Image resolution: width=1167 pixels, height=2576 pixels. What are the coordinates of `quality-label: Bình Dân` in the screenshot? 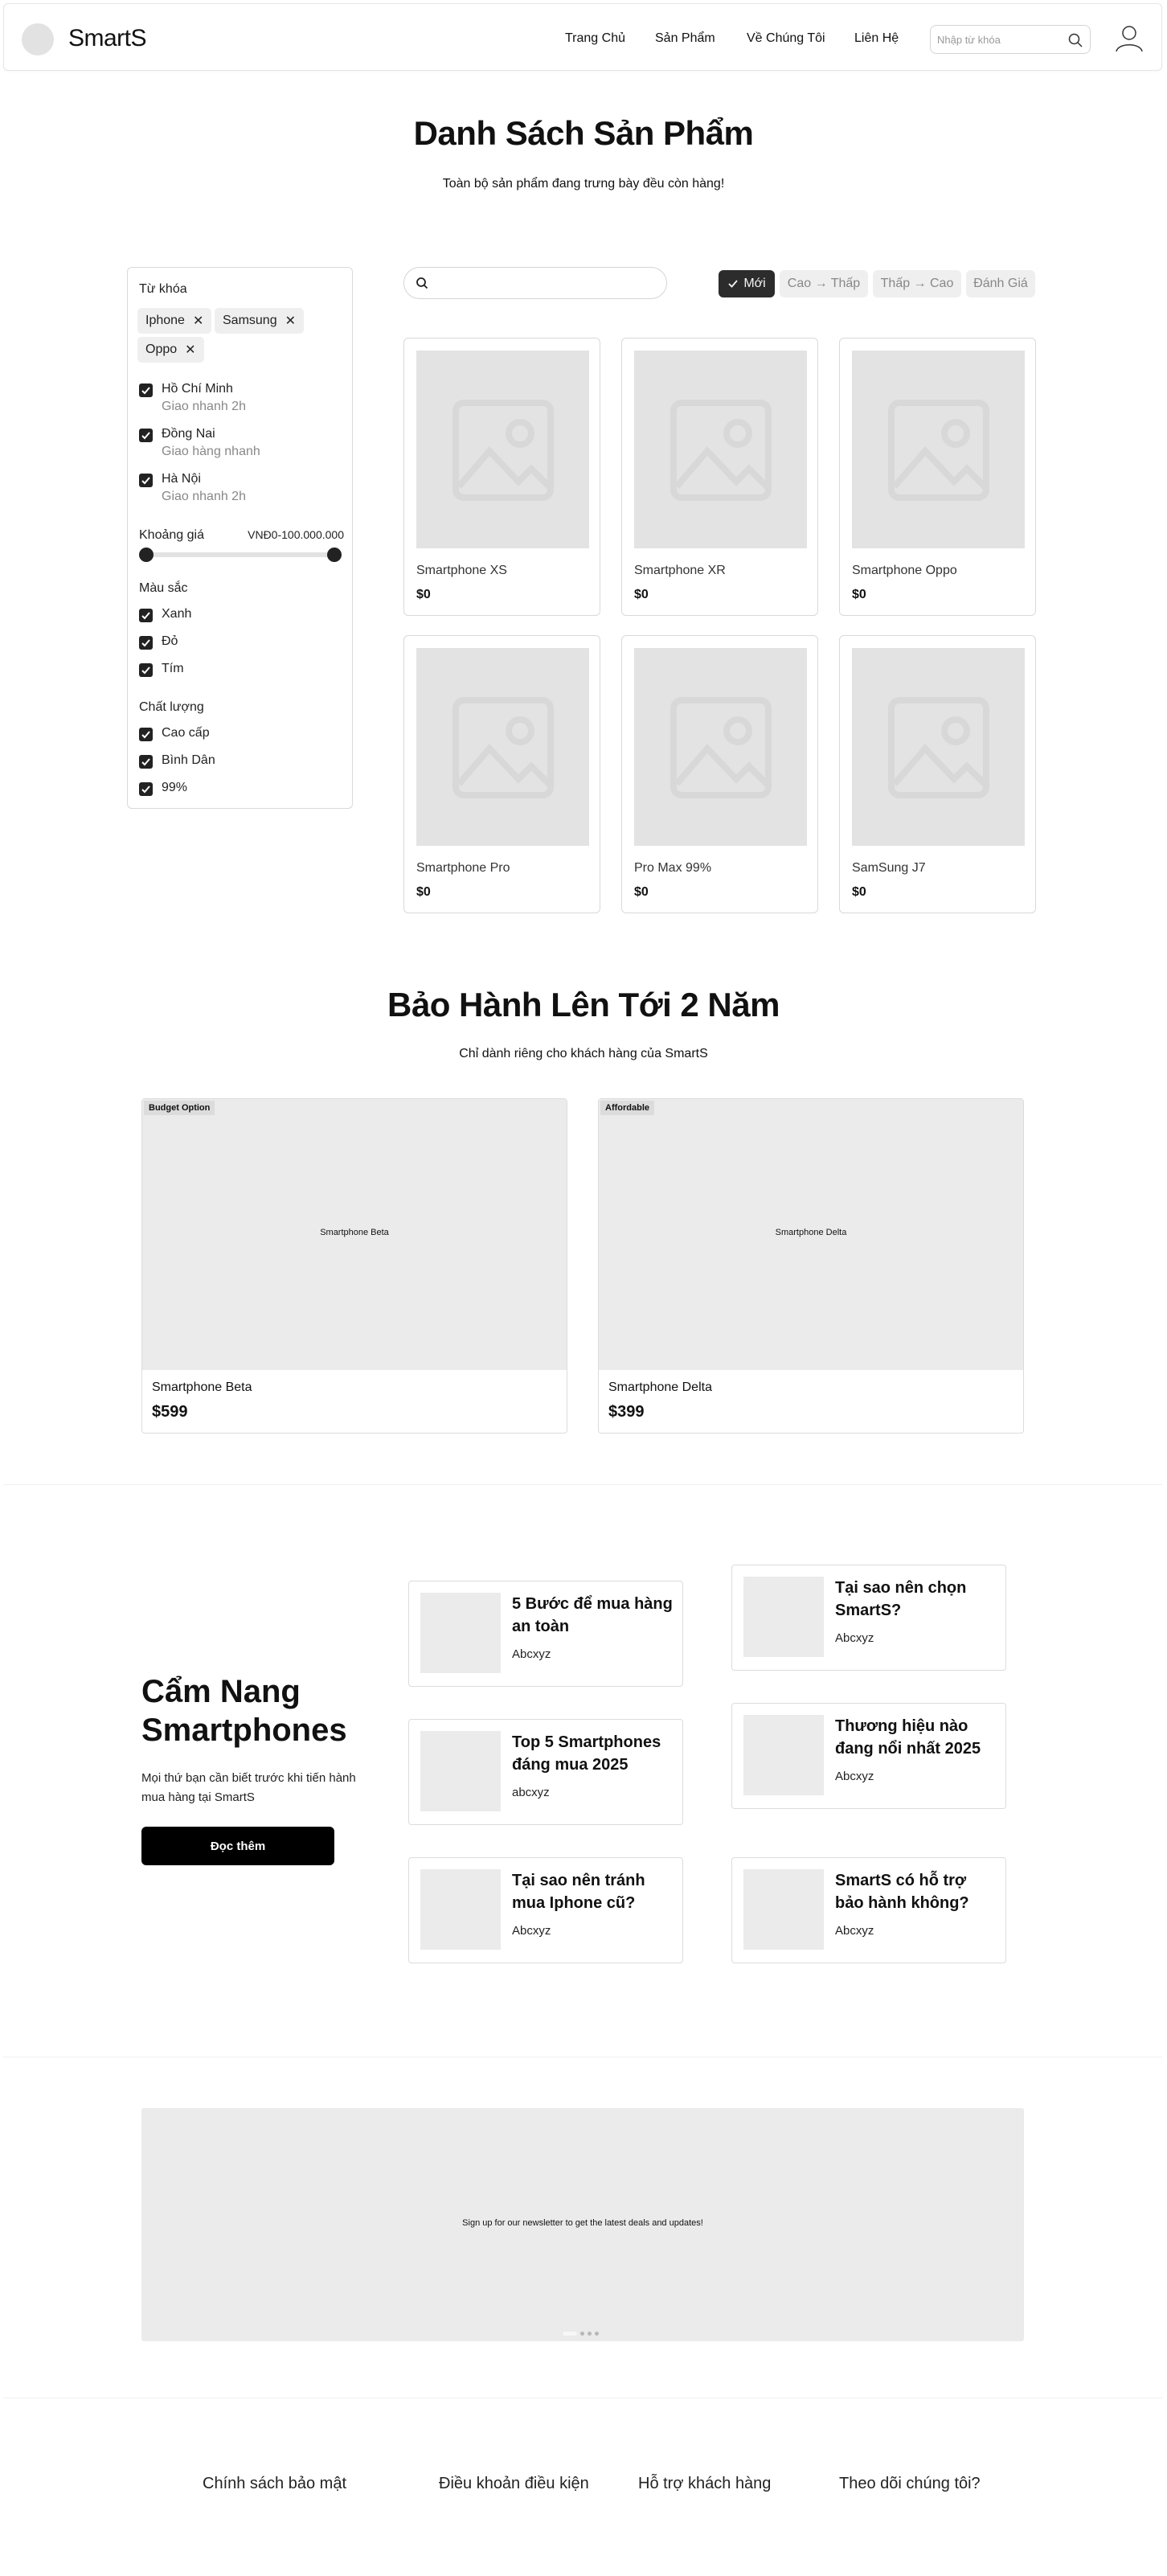 It's located at (188, 760).